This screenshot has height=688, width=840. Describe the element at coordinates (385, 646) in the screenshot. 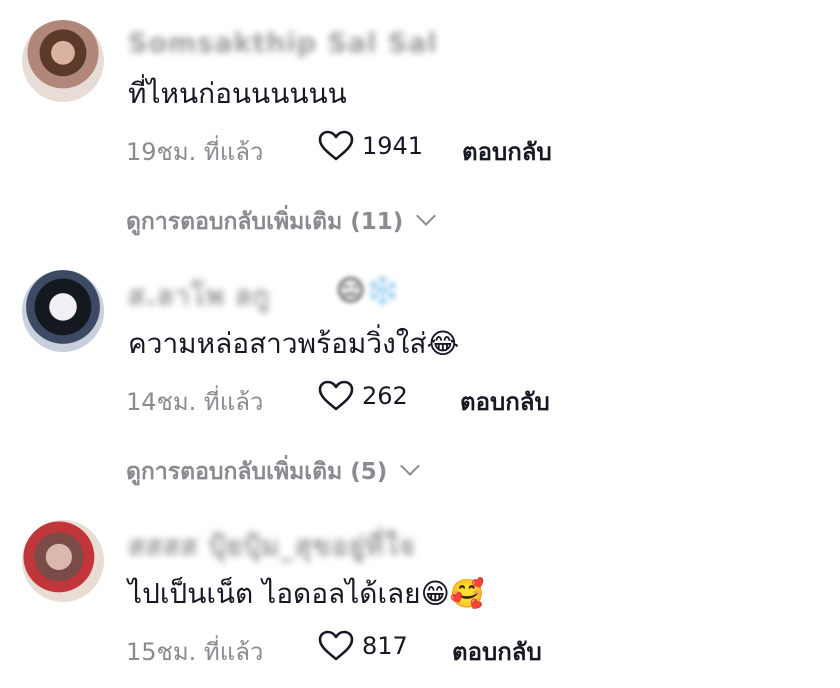

I see `like-count: 817` at that location.